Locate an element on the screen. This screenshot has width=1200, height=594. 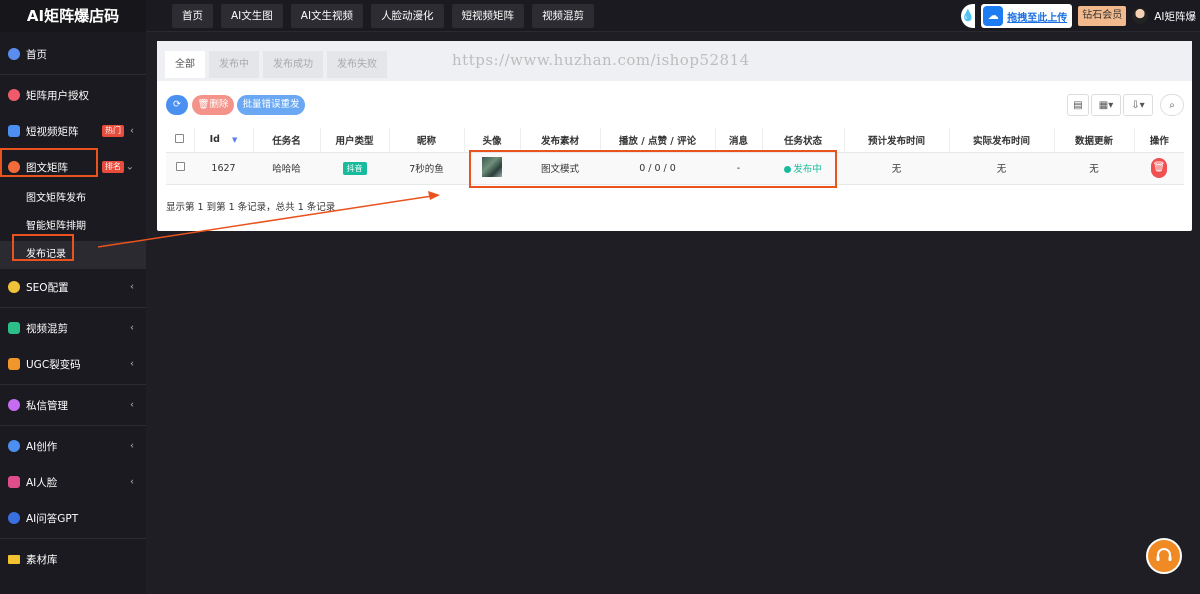
tab-all: 全部 is located at coordinates (185, 64).